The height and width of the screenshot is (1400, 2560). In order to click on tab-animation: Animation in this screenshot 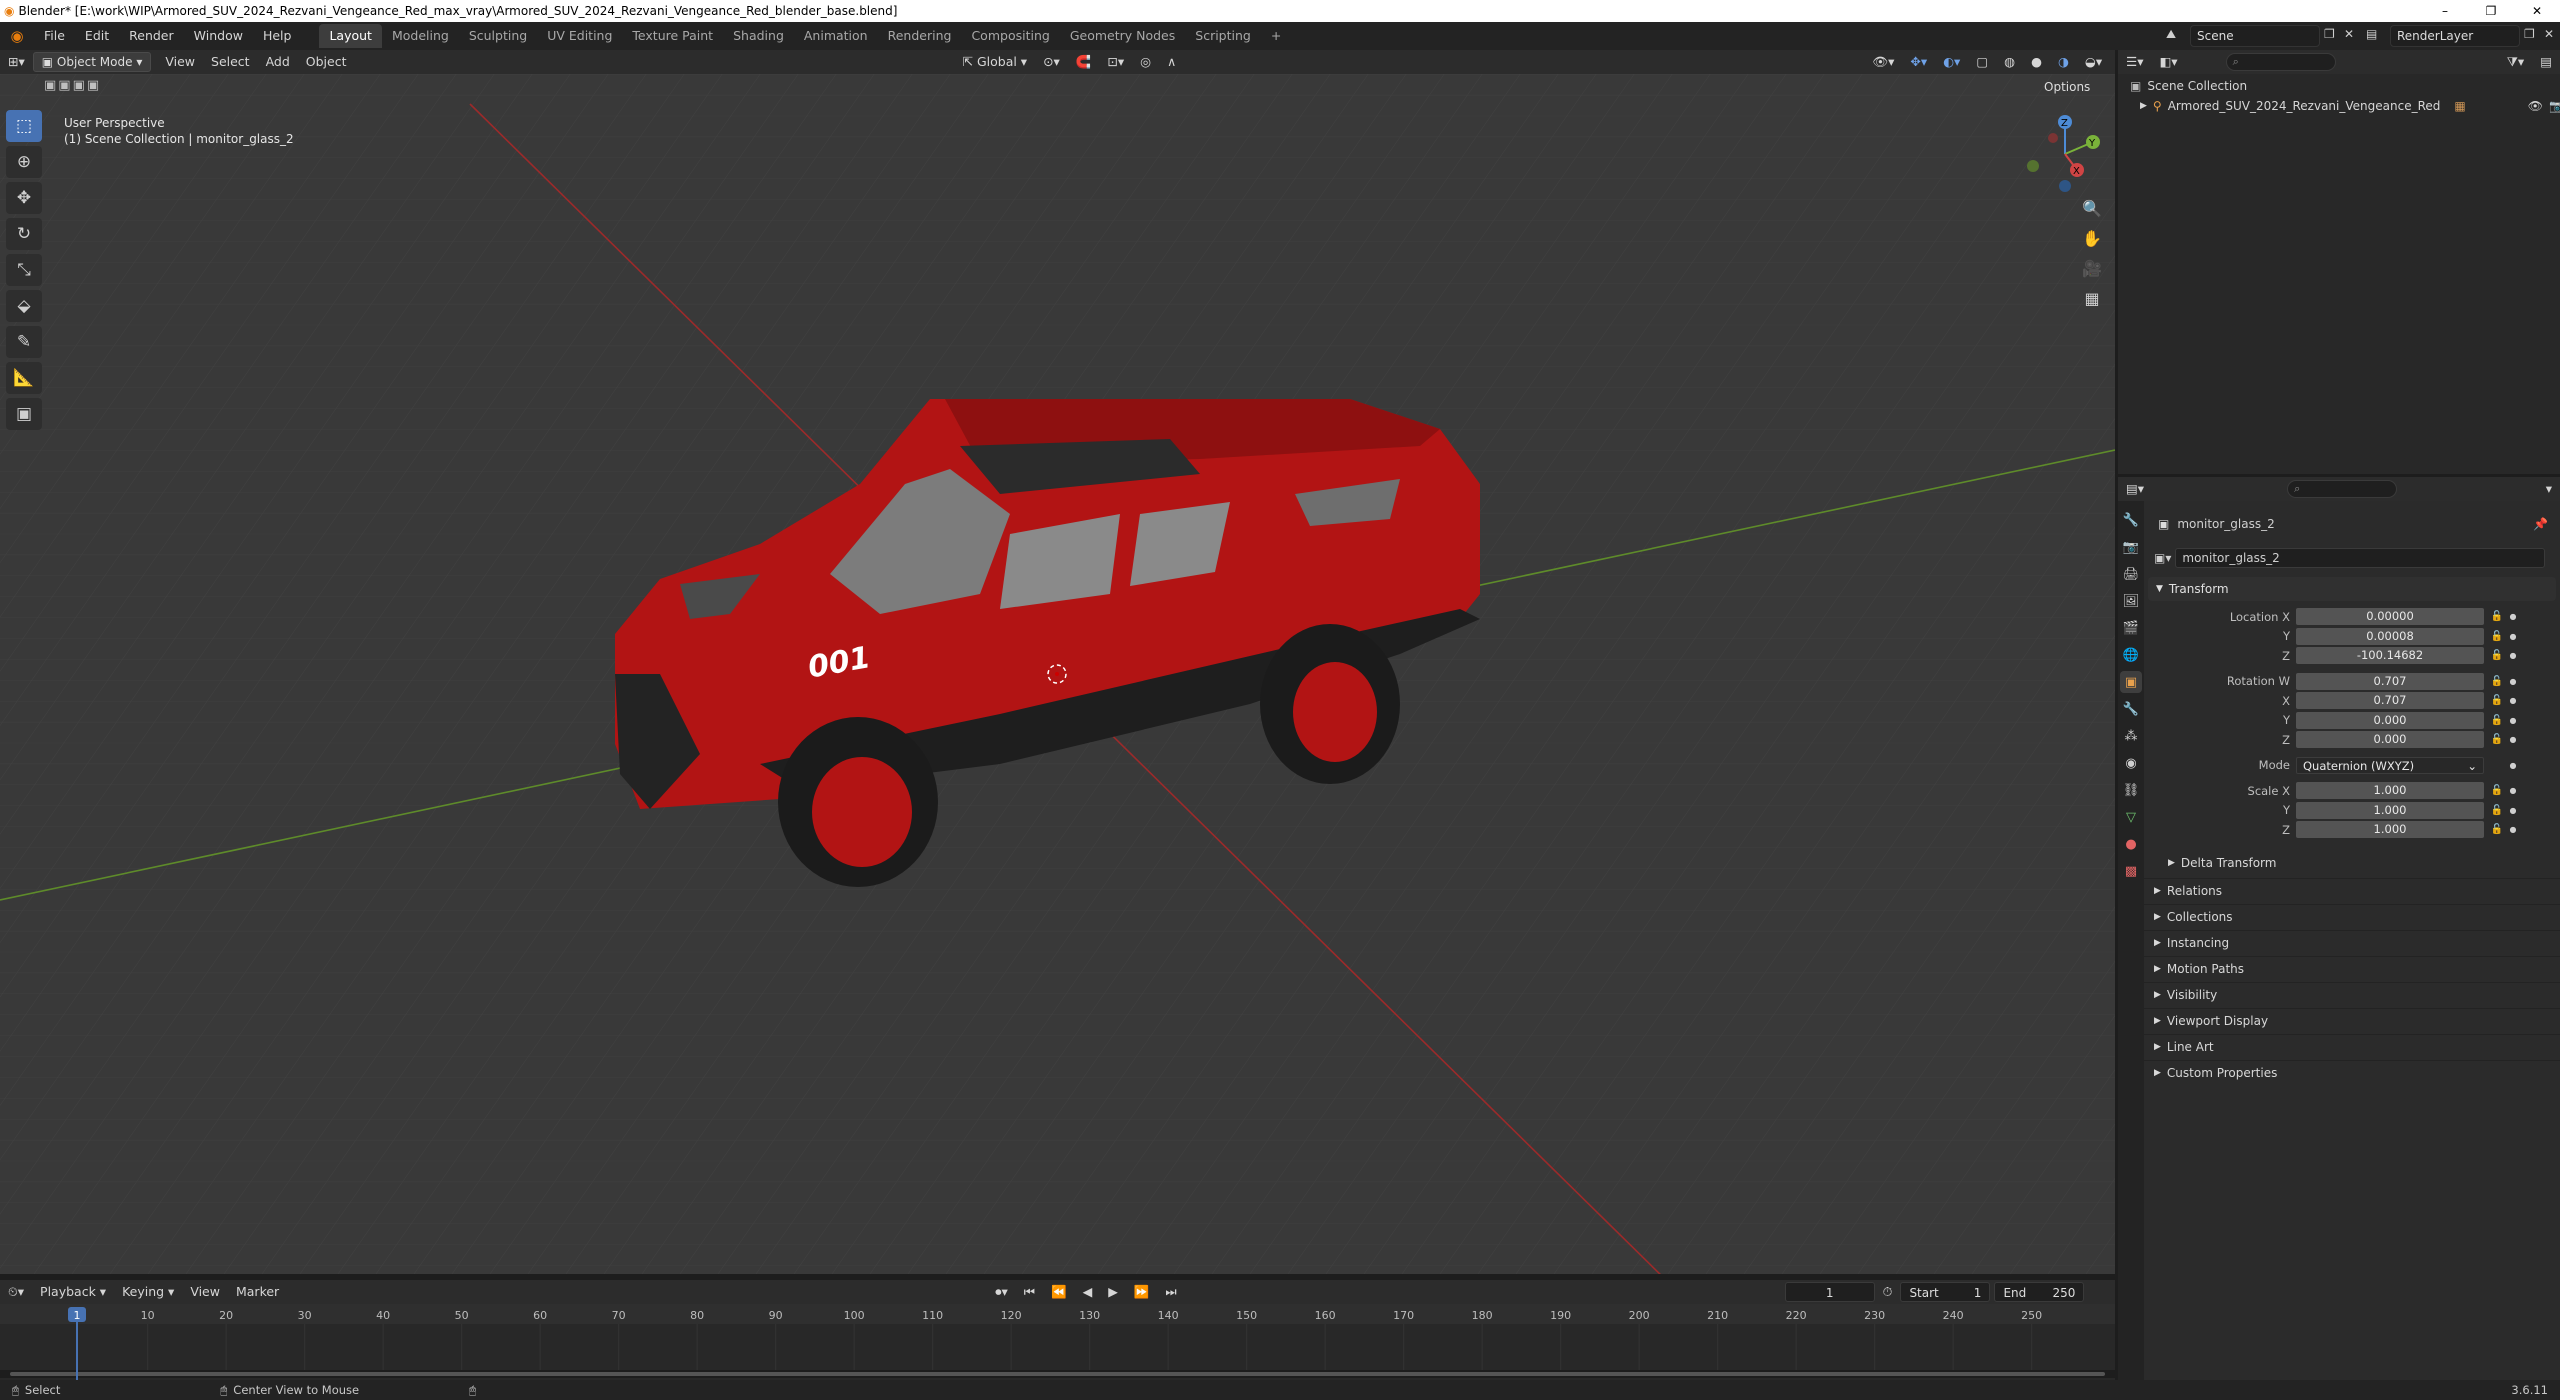, I will do `click(836, 36)`.